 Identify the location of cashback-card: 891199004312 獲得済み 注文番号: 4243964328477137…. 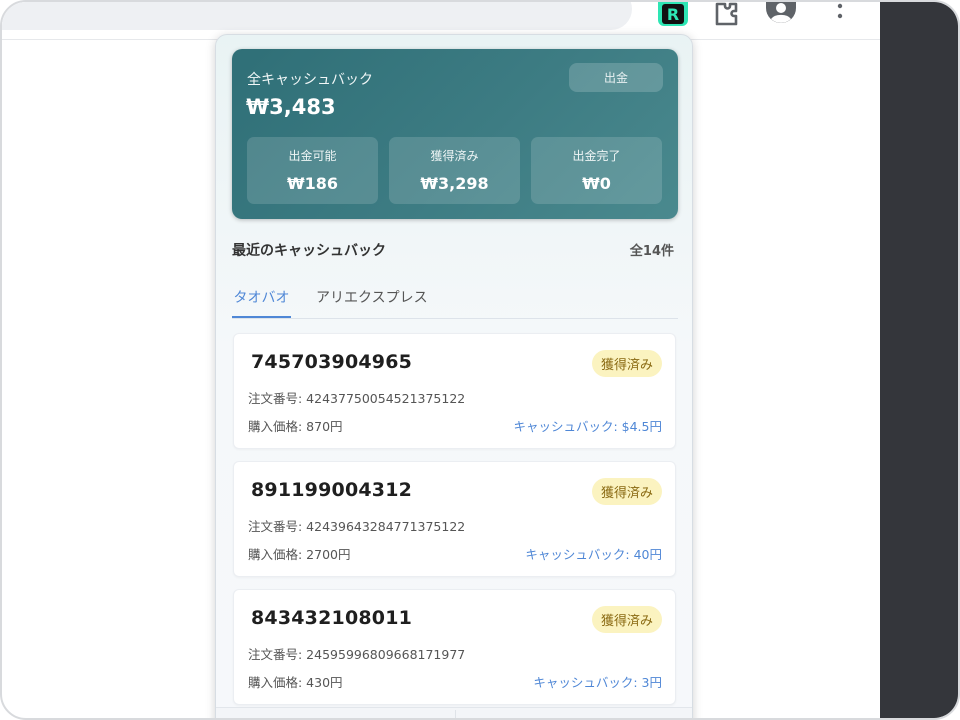
(454, 519).